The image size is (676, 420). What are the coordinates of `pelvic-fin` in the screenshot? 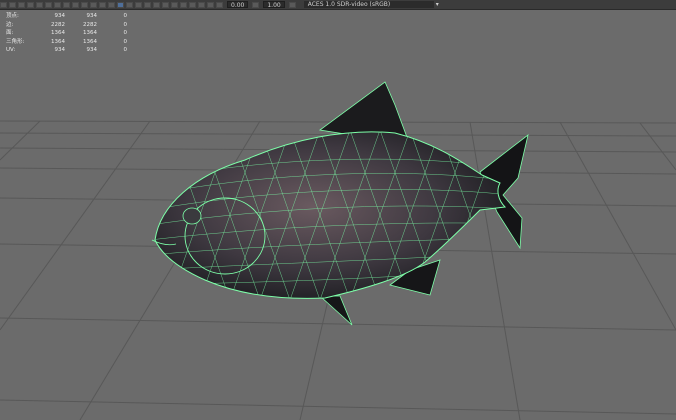 It's located at (335, 310).